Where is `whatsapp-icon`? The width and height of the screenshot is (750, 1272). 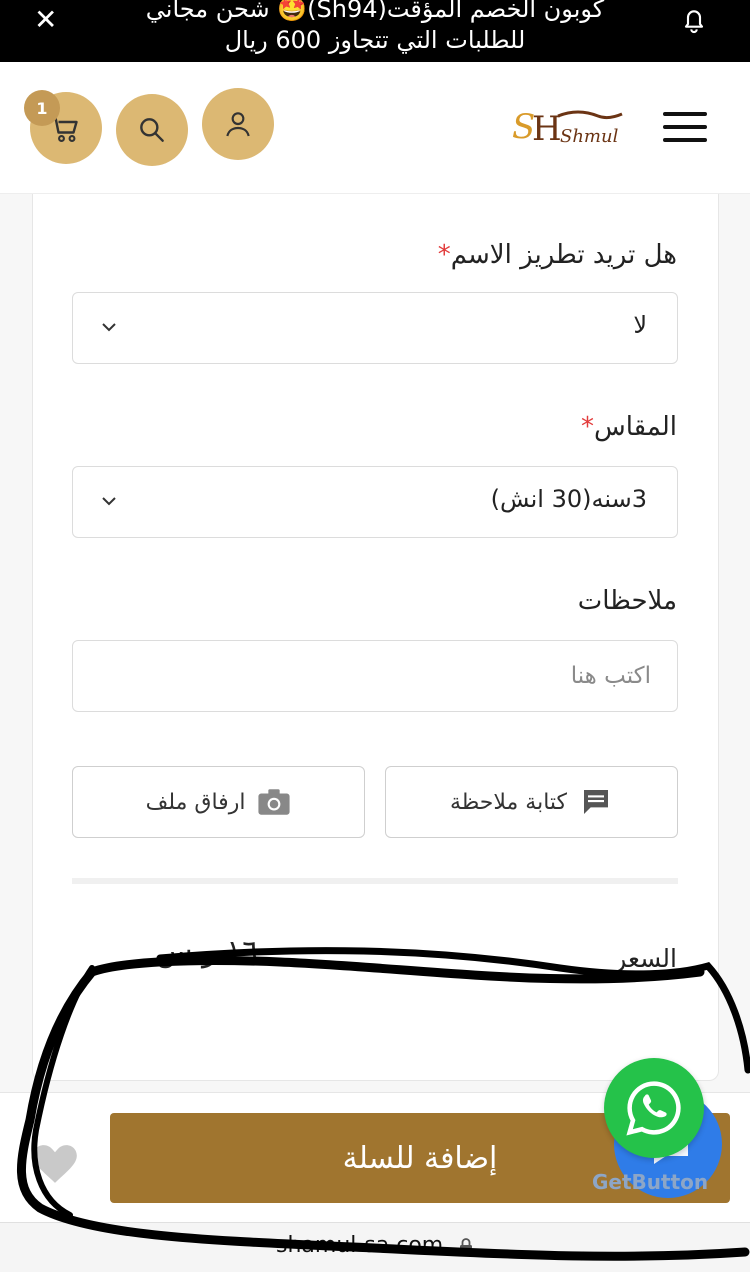 whatsapp-icon is located at coordinates (653, 1108).